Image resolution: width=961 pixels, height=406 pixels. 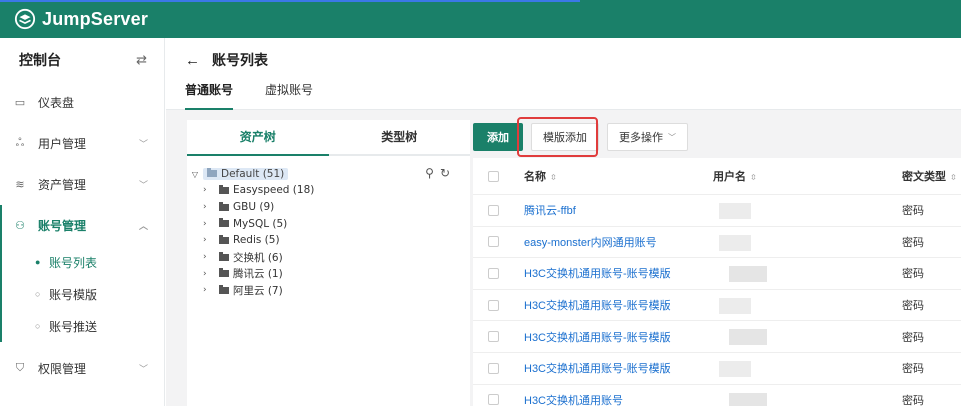 I want to click on tab-normal-accounts: 普通账号, so click(x=209, y=96).